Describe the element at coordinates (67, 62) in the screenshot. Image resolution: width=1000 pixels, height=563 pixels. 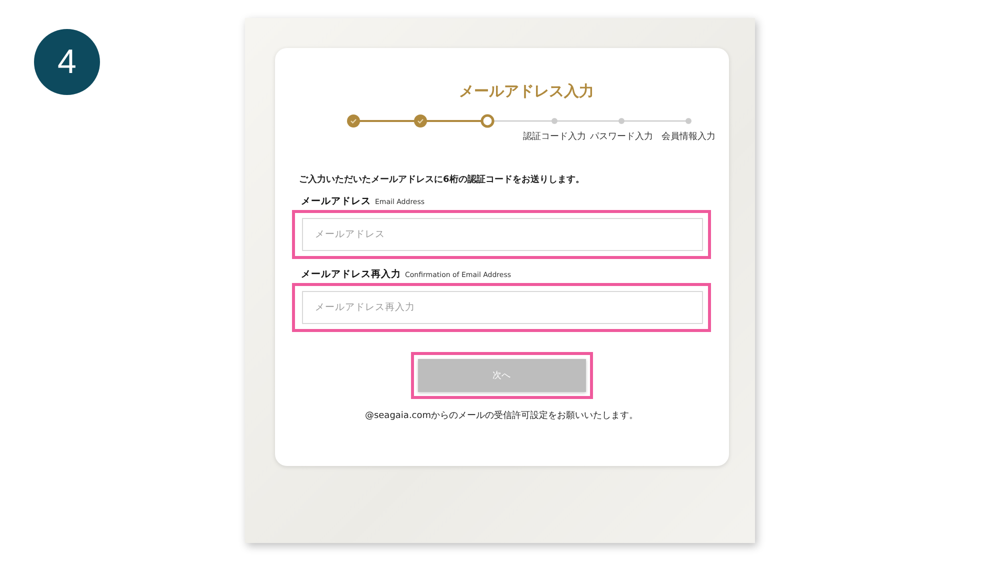
I see `step-number-badge: 4` at that location.